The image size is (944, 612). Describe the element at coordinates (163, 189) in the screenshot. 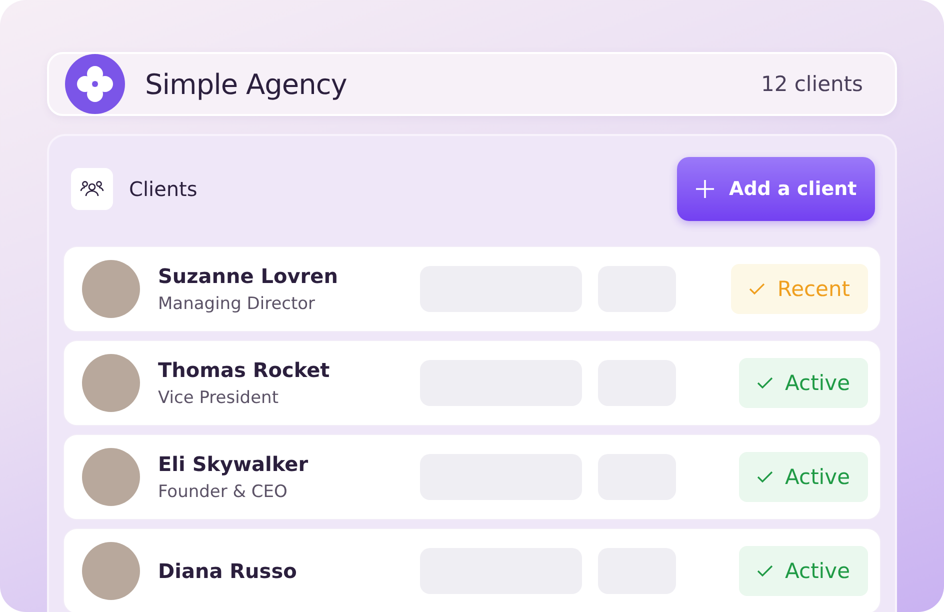

I see `panel-title: Clients` at that location.